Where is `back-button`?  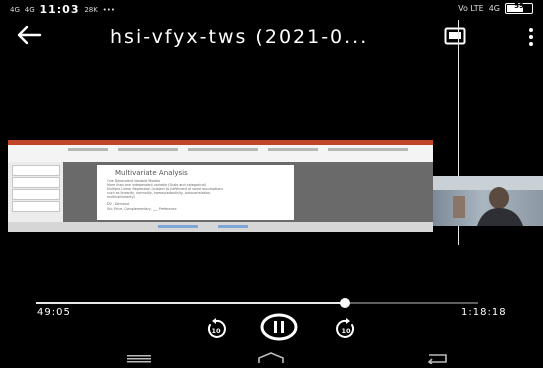
back-button is located at coordinates (29, 35).